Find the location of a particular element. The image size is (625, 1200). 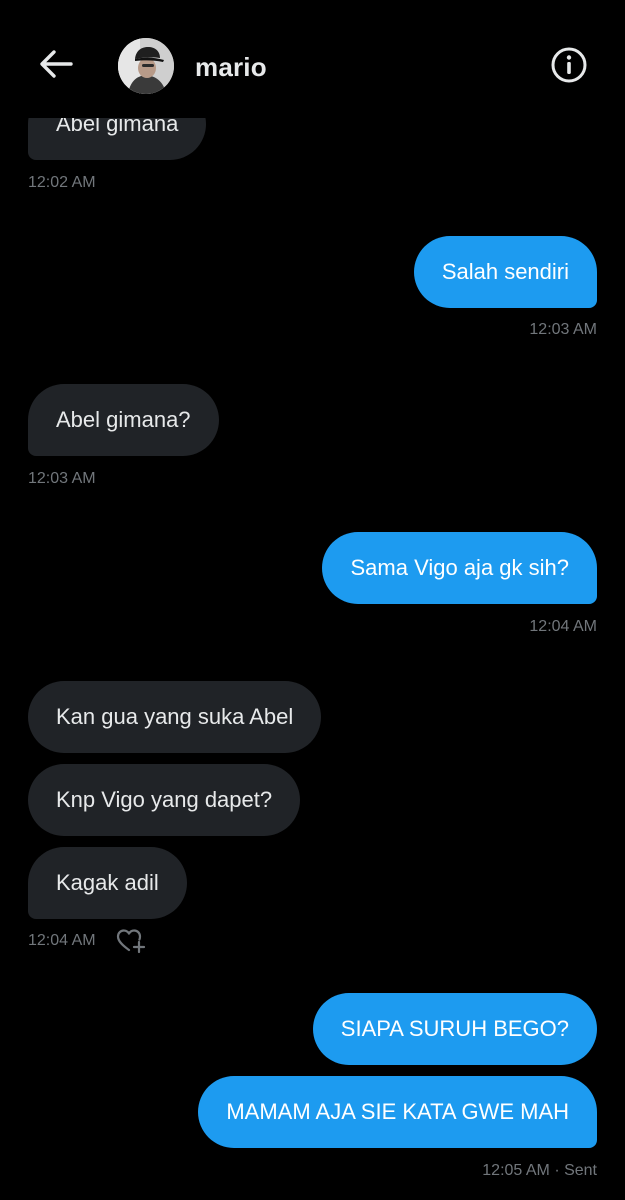

message-text: Sama Vigo aja gk sih? is located at coordinates (459, 567).